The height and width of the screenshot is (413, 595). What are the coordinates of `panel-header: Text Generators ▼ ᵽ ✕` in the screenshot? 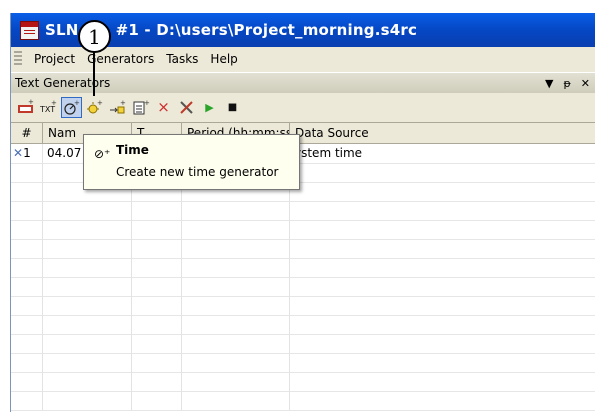 It's located at (303, 82).